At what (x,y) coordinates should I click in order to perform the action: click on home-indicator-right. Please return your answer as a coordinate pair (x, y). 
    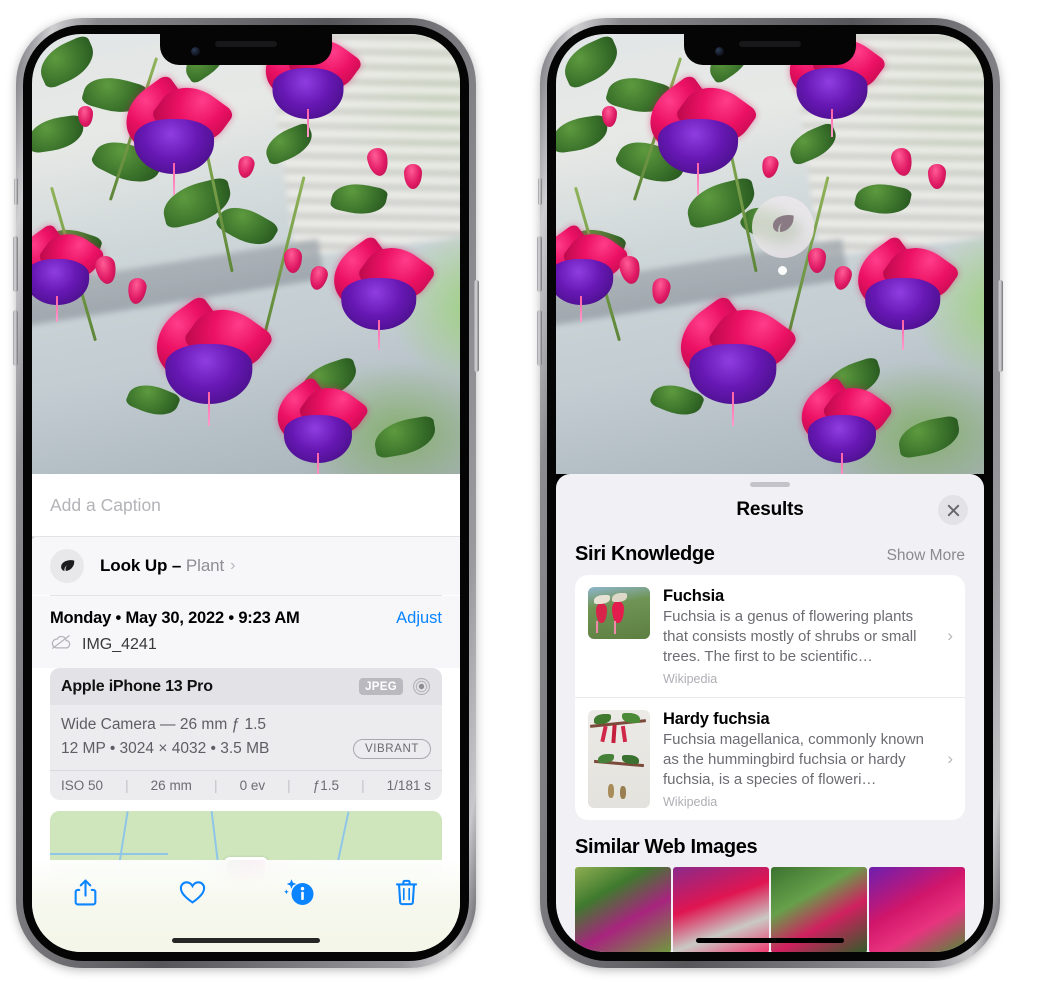
    Looking at the image, I should click on (770, 940).